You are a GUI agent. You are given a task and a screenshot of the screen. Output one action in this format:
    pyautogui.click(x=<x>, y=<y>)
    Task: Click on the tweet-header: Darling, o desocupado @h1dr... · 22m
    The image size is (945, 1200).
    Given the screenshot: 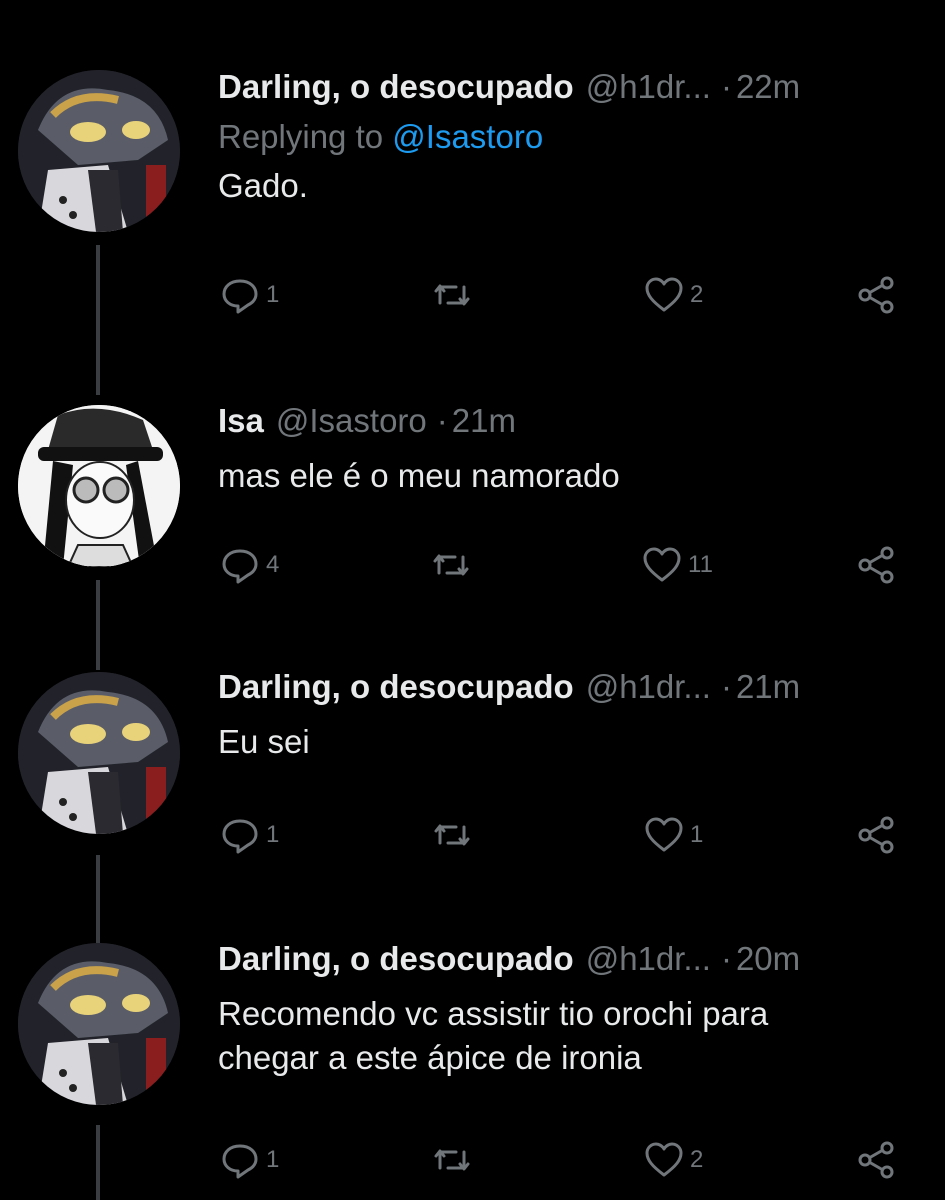 What is the action you would take?
    pyautogui.click(x=566, y=90)
    